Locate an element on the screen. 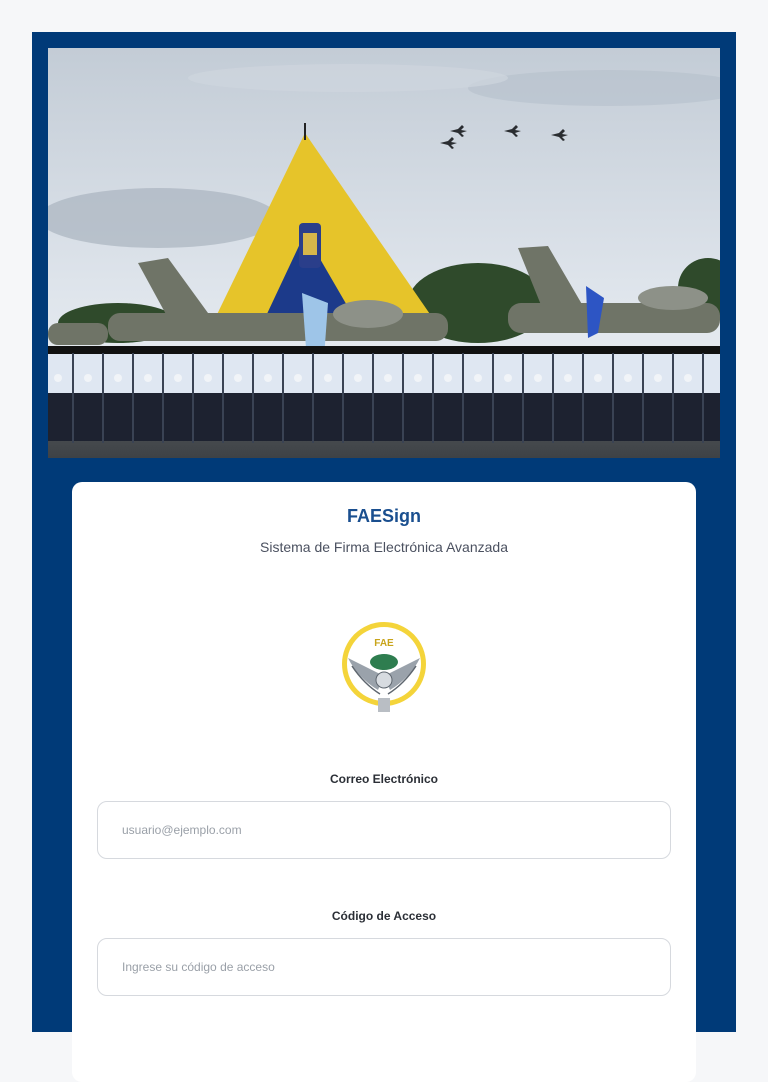  fae-emblem-icon: FAE is located at coordinates (384, 667).